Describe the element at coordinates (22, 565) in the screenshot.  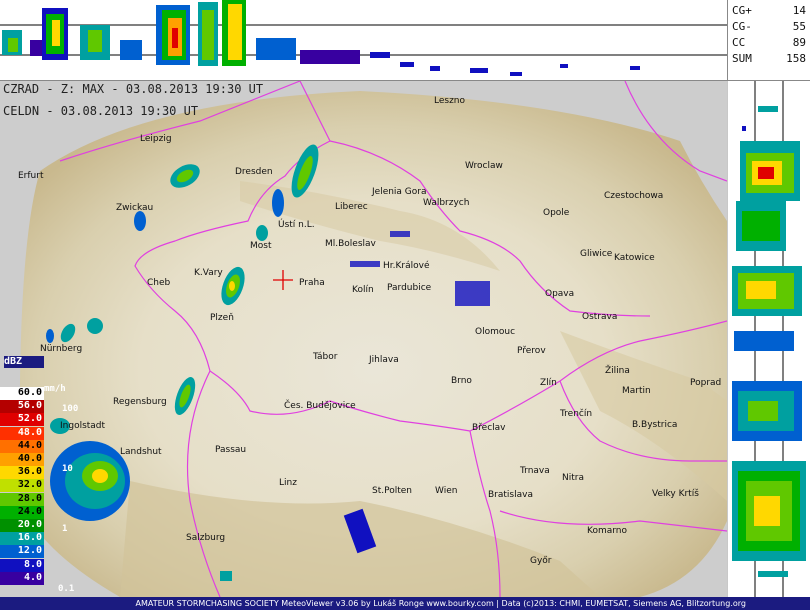
I see `legend-level: 8.0` at that location.